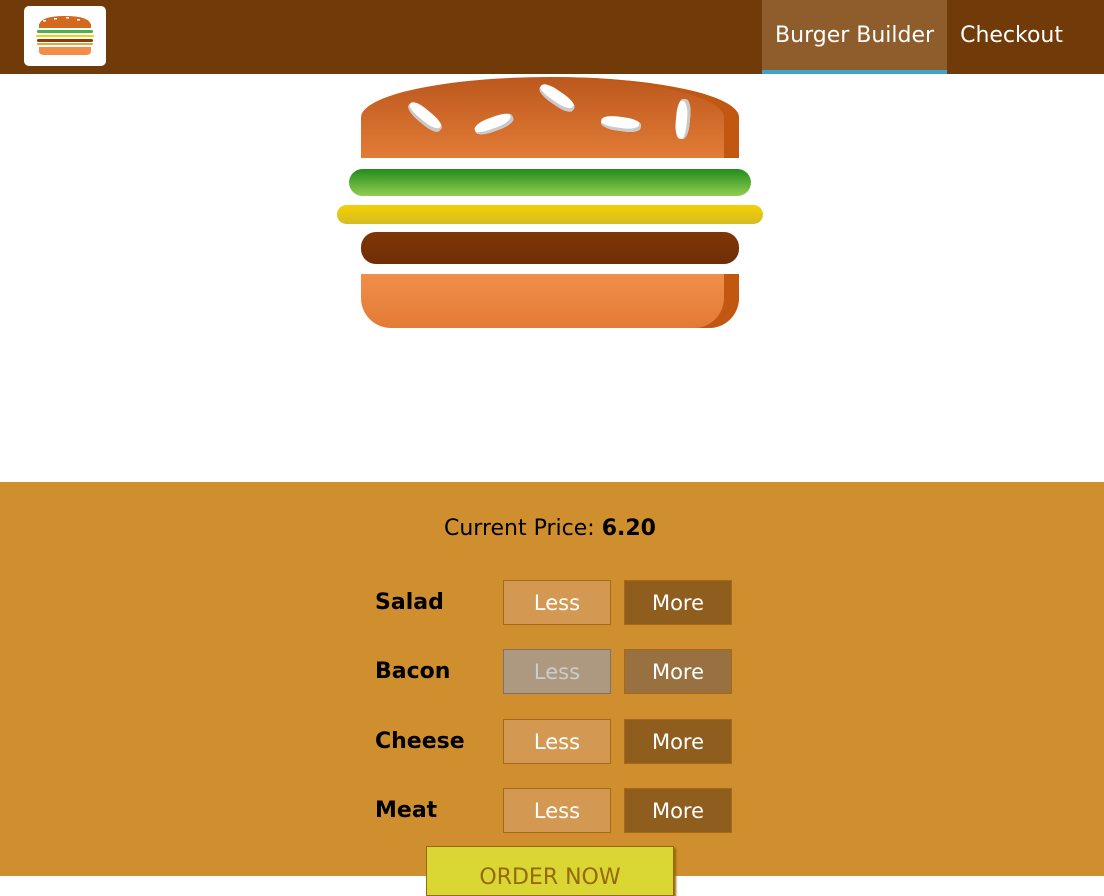 This screenshot has width=1104, height=896. Describe the element at coordinates (678, 602) in the screenshot. I see `salad-more-button: More` at that location.